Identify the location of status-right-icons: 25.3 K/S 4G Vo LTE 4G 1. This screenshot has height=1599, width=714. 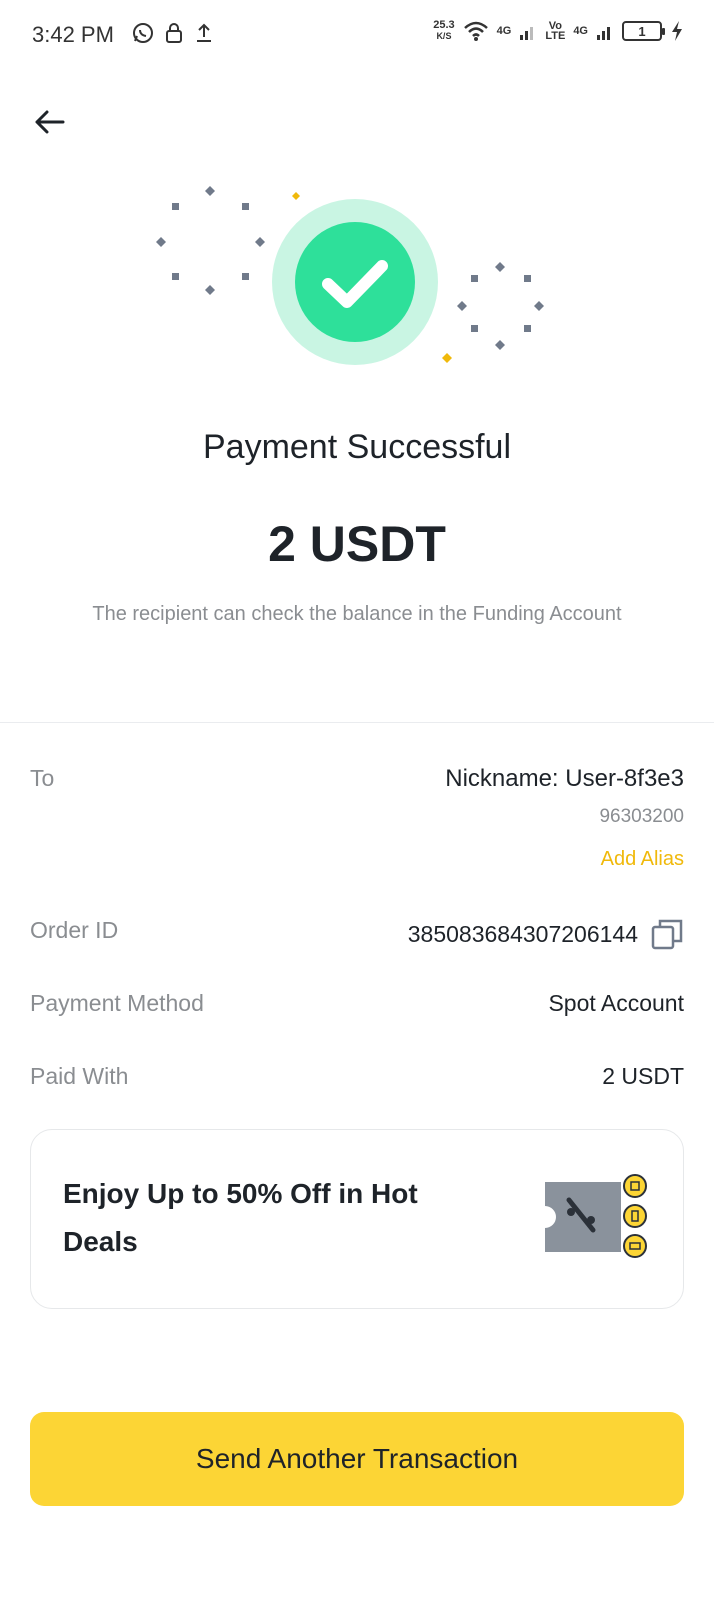
(558, 31).